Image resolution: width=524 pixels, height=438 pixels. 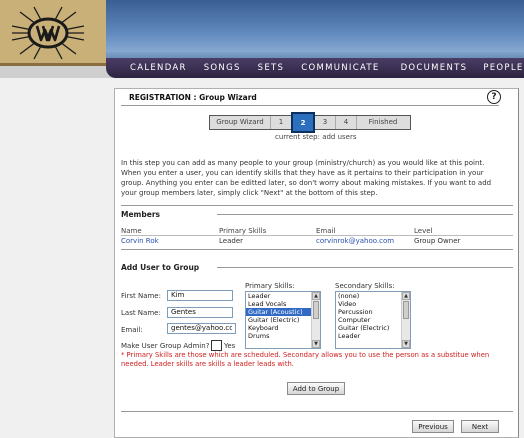 What do you see at coordinates (303, 122) in the screenshot?
I see `step-2-active: 2` at bounding box center [303, 122].